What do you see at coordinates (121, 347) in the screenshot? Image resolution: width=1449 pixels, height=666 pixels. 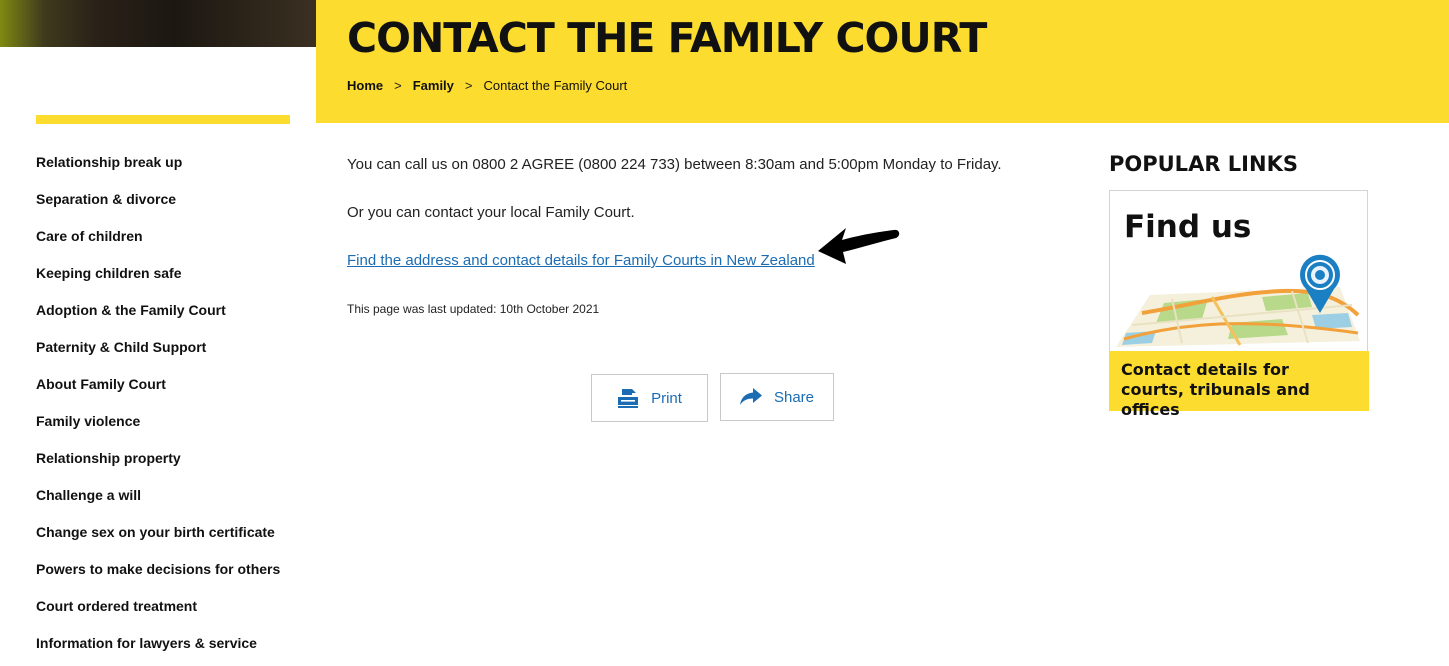 I see `sidebar-item-paternity-child-support: Paternity & Child Support` at bounding box center [121, 347].